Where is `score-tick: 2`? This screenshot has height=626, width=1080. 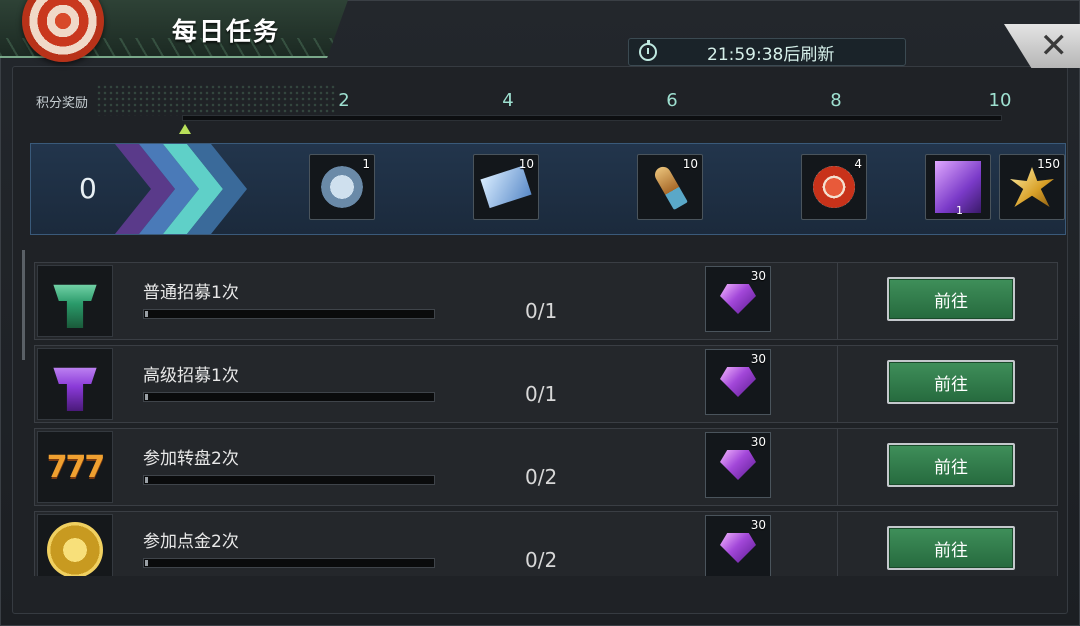 score-tick: 2 is located at coordinates (344, 100).